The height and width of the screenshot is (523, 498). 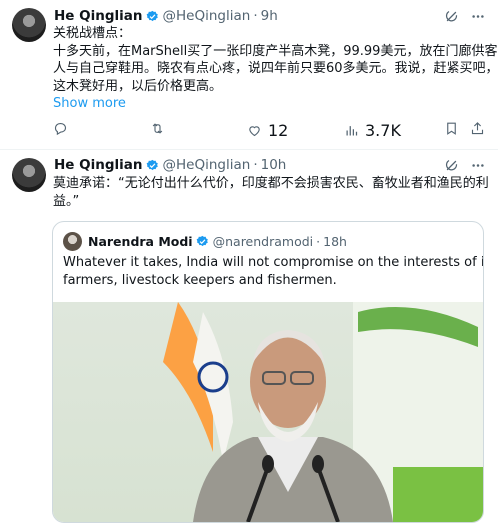 I want to click on share-icon, so click(x=477, y=128).